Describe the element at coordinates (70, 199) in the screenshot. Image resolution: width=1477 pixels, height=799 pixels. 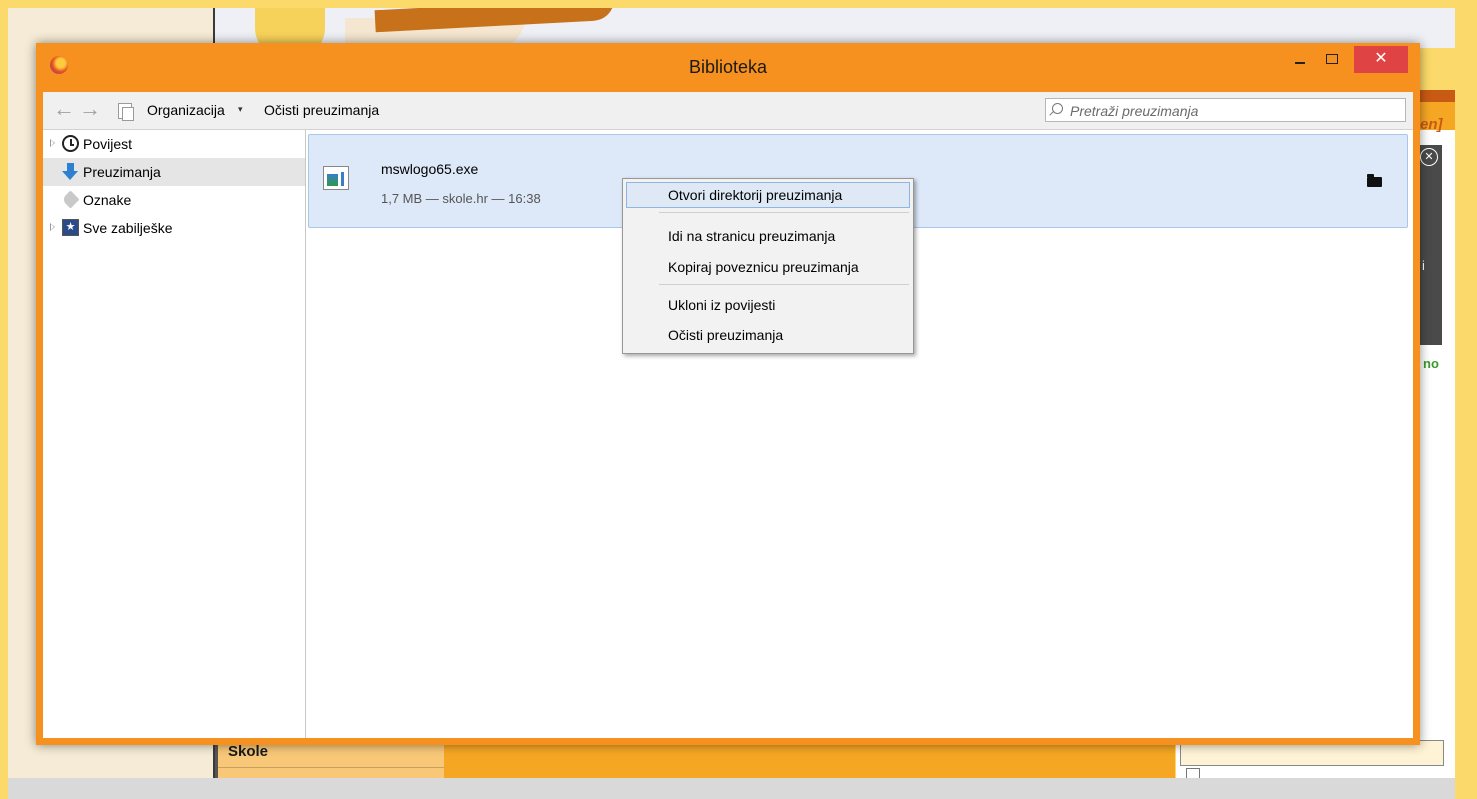
I see `tag-icon` at that location.